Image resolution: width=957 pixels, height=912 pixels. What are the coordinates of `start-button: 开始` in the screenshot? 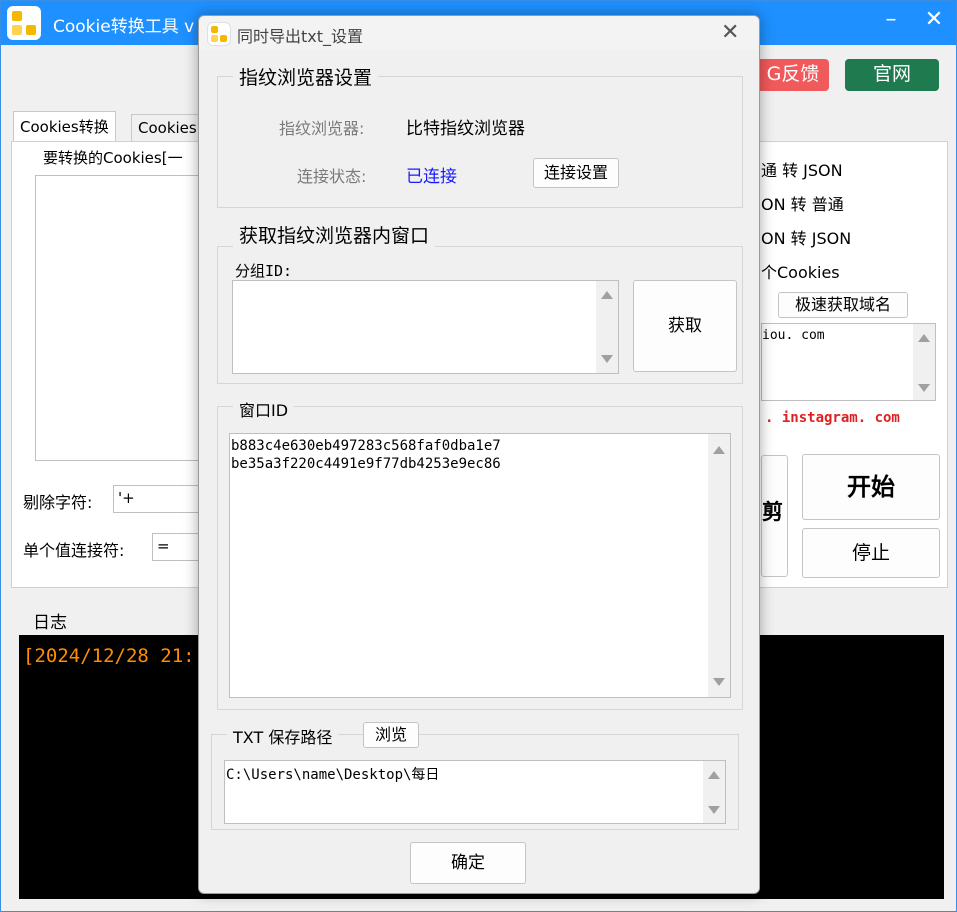 It's located at (871, 487).